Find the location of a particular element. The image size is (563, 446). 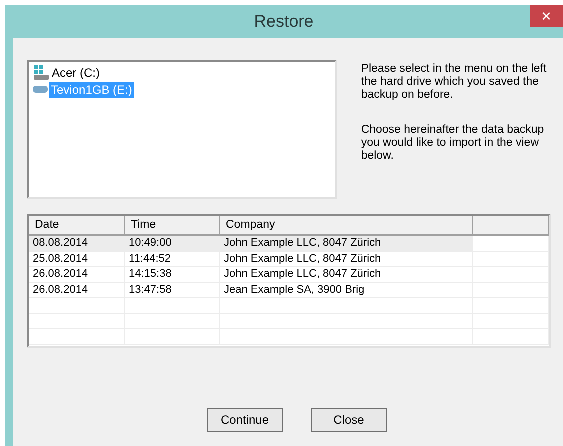

column-header: Time is located at coordinates (172, 226).